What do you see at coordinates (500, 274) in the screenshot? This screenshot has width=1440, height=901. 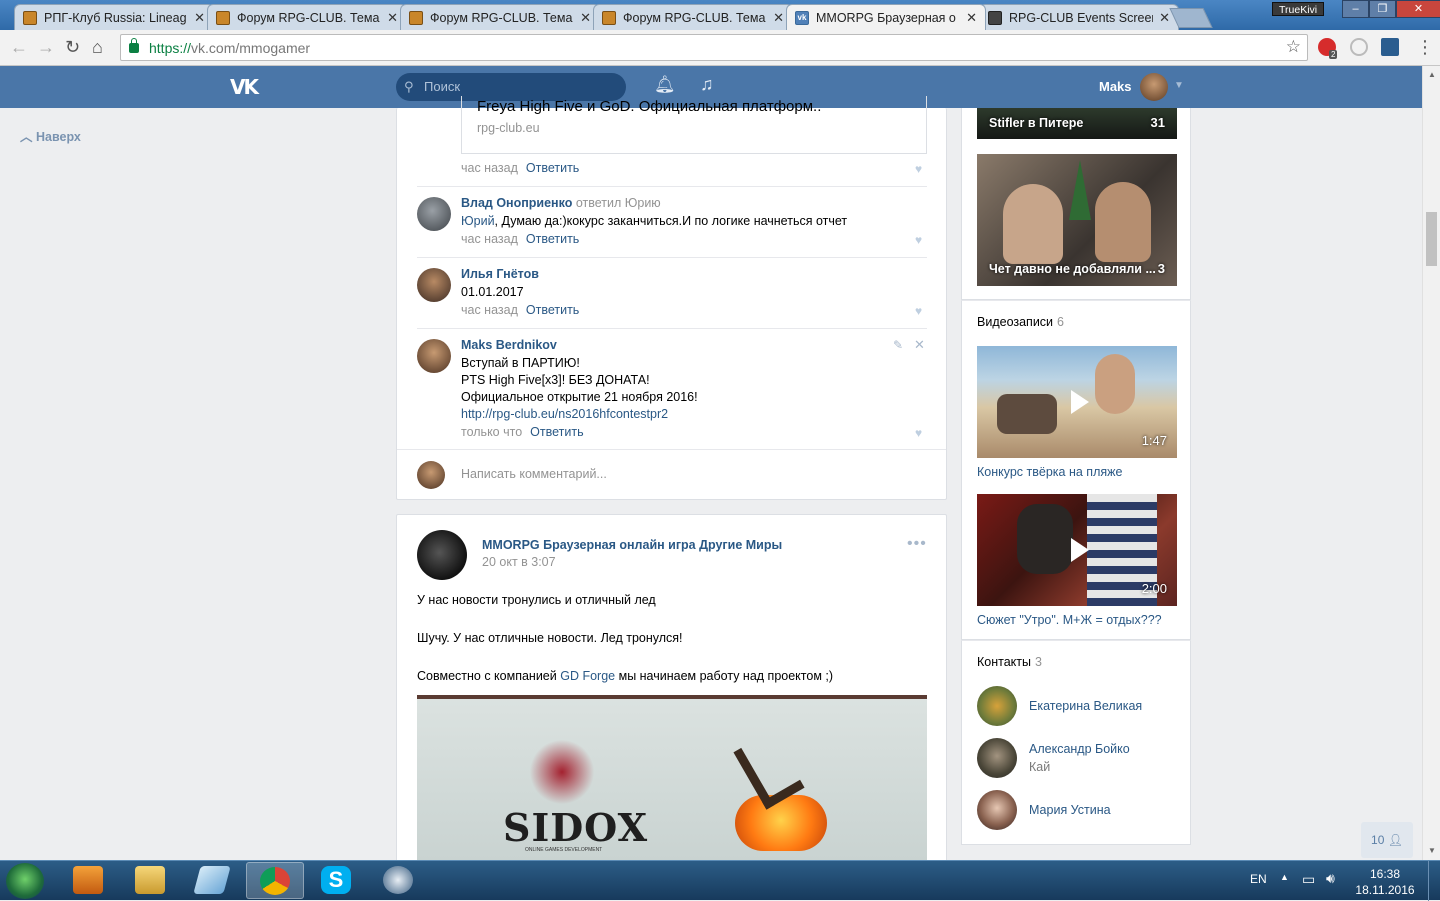 I see `comment-author: Илья Гнётов` at bounding box center [500, 274].